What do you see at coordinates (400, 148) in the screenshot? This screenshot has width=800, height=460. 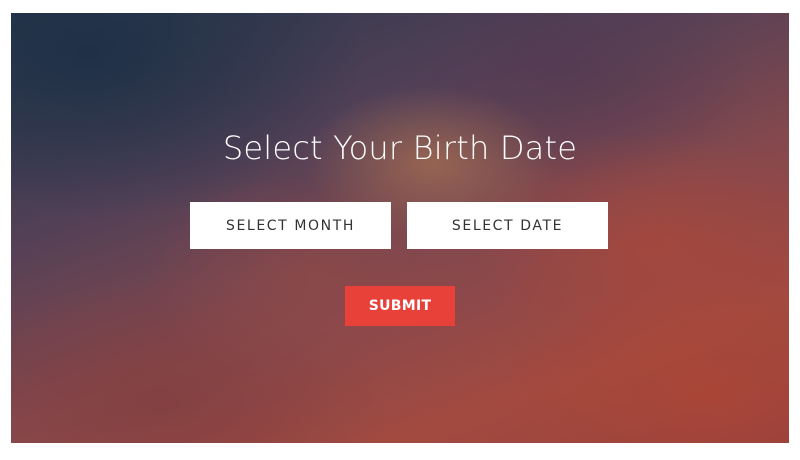 I see `page-title: Select Your Birth Date` at bounding box center [400, 148].